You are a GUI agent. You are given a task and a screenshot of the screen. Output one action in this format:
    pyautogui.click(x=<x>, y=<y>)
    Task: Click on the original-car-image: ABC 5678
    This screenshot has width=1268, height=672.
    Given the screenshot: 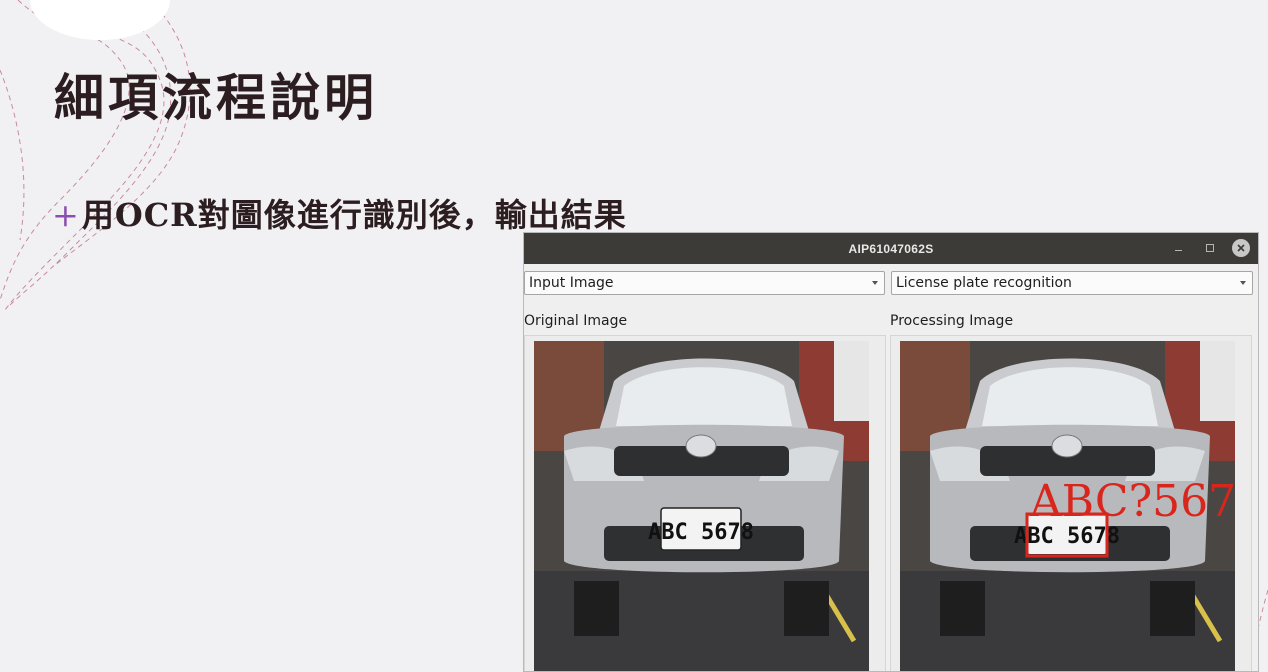 What is the action you would take?
    pyautogui.click(x=701, y=506)
    